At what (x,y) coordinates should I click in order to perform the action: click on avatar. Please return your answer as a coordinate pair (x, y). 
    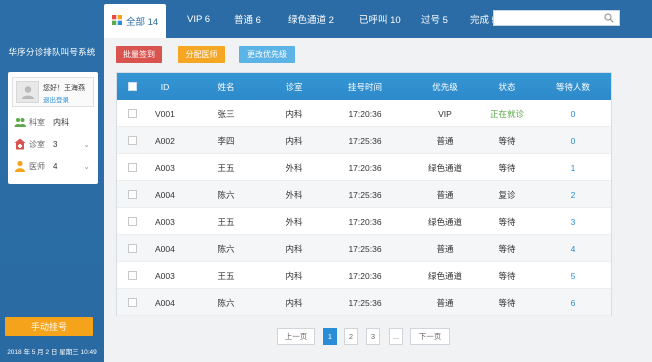
    Looking at the image, I should click on (27, 92).